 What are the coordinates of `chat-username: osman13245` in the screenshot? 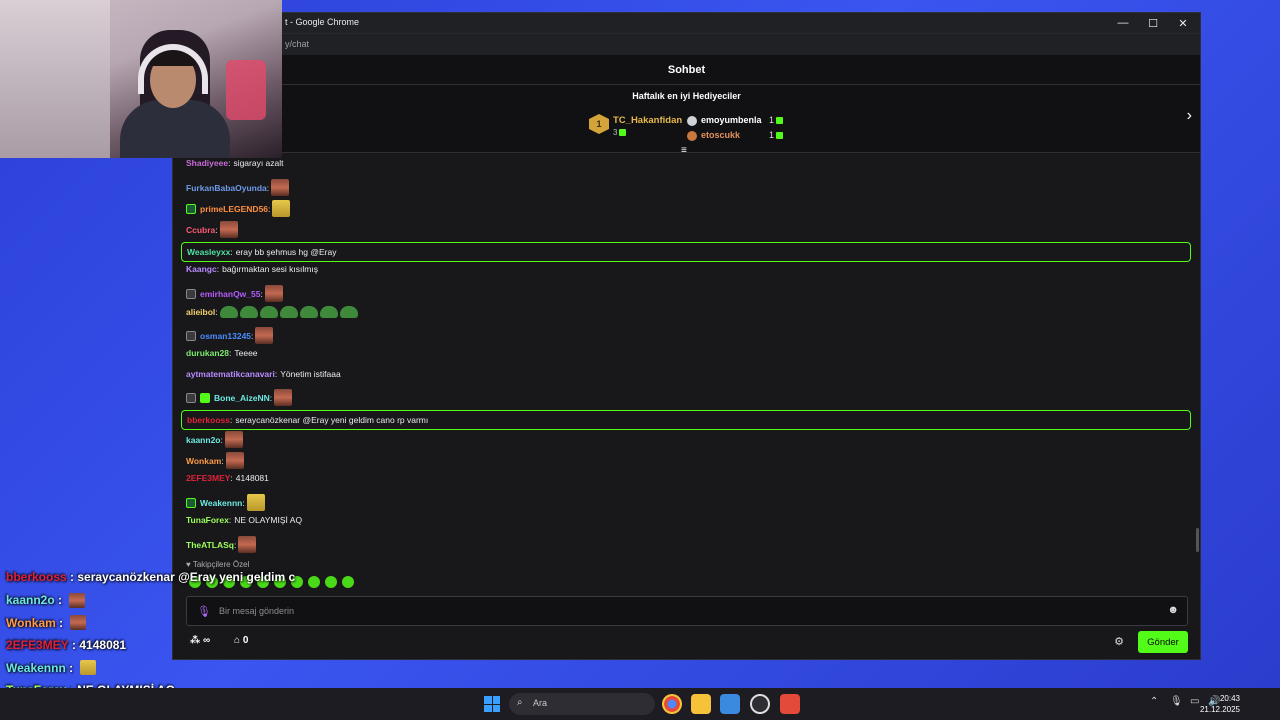 It's located at (225, 336).